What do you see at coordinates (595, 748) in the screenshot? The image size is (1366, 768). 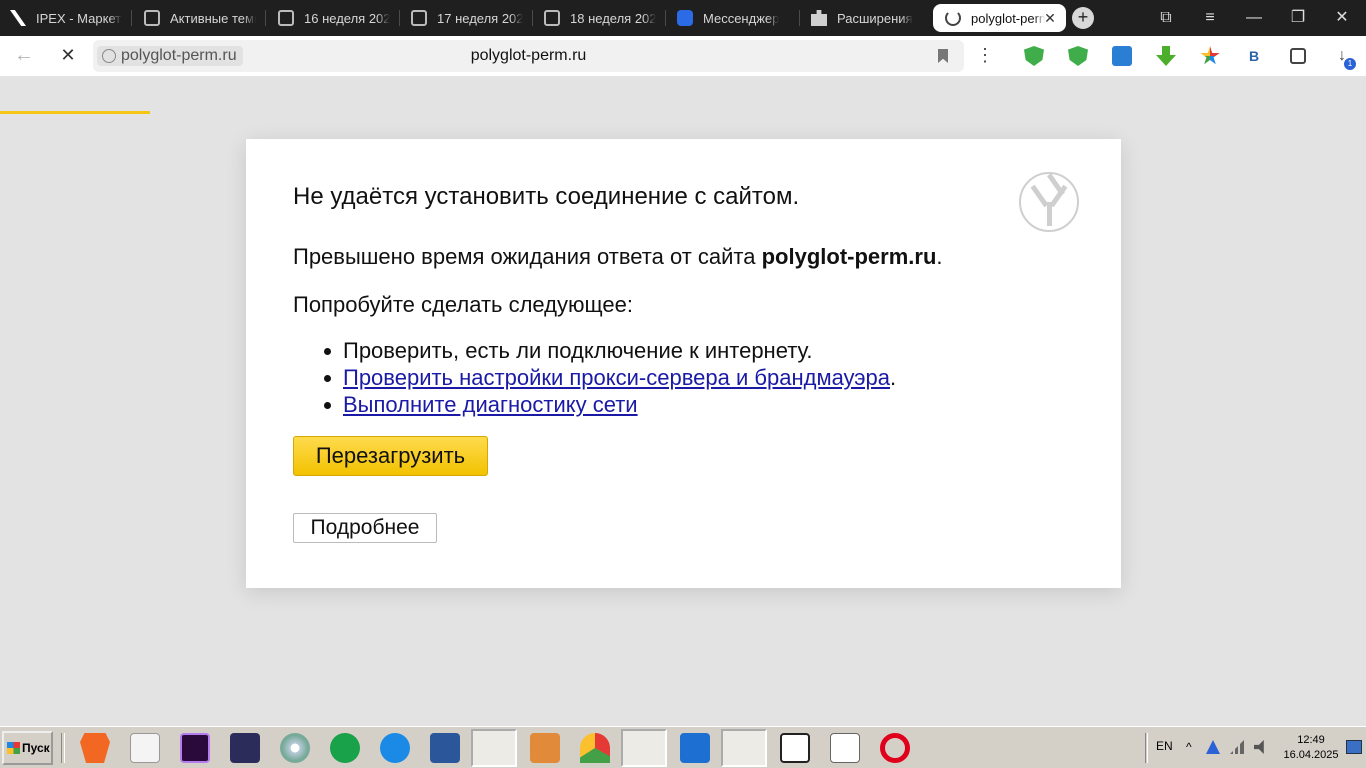 I see `umbrella-icon` at bounding box center [595, 748].